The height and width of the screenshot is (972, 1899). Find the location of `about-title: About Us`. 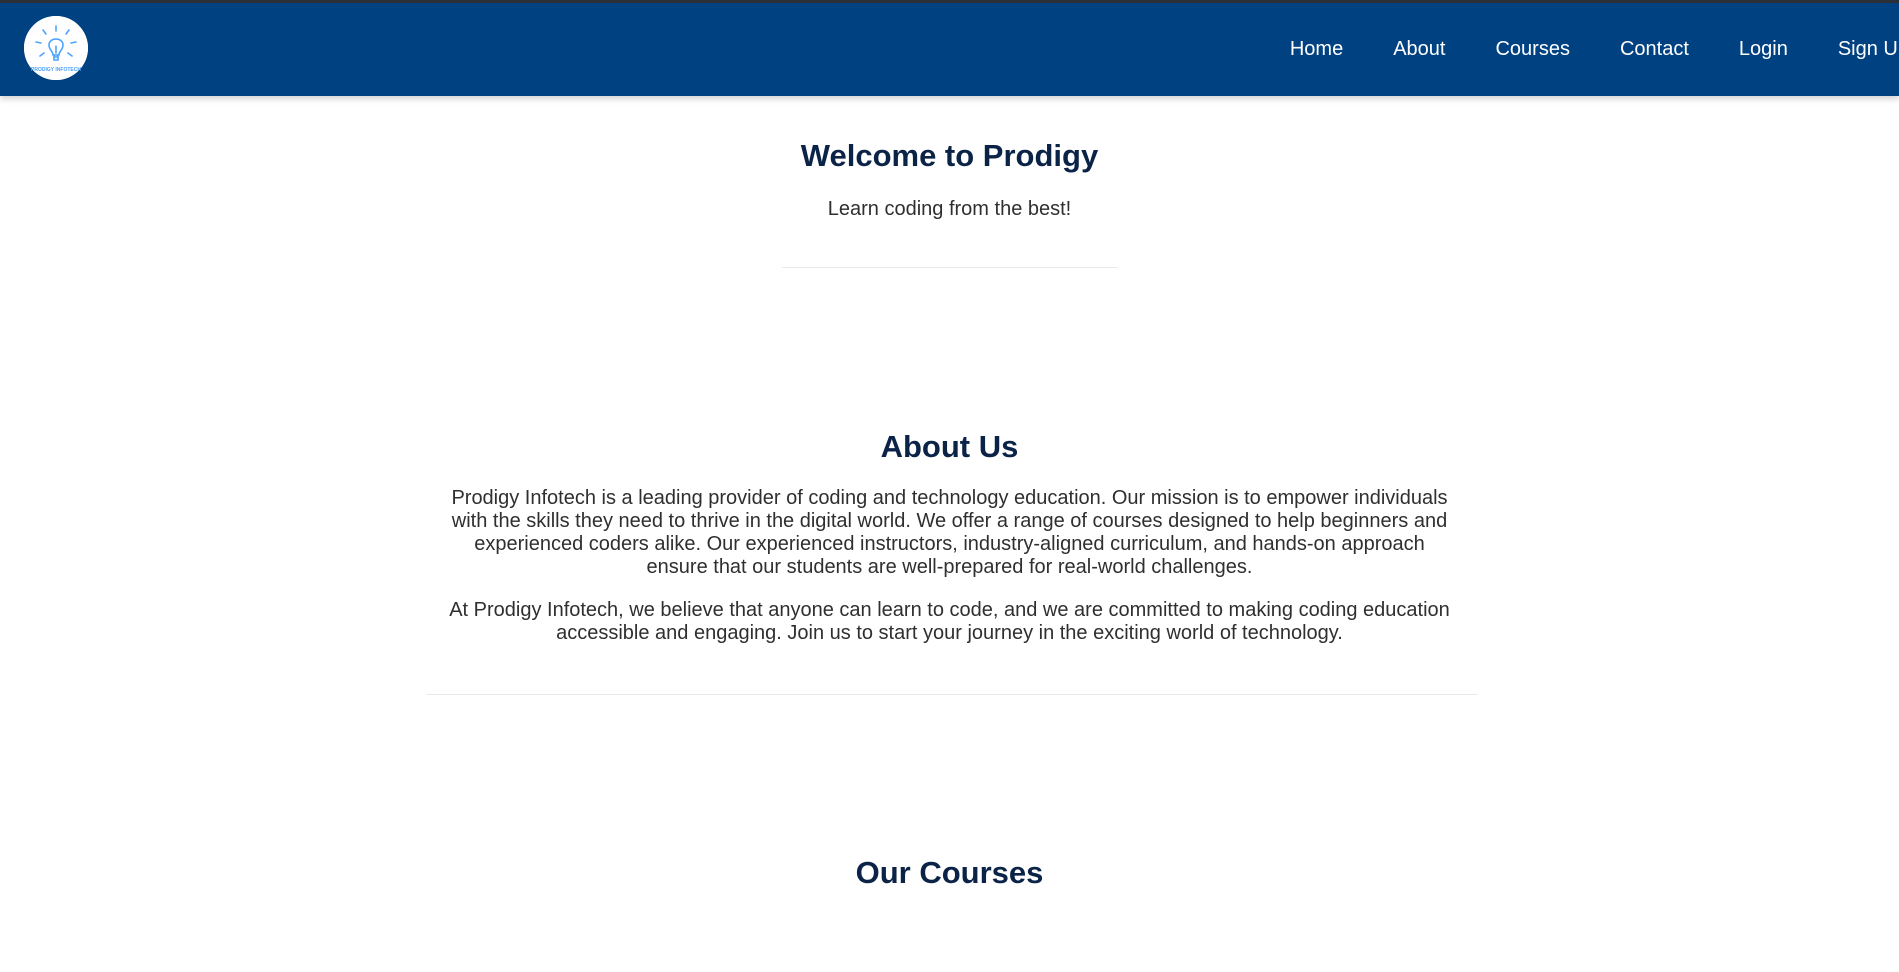

about-title: About Us is located at coordinates (949, 446).